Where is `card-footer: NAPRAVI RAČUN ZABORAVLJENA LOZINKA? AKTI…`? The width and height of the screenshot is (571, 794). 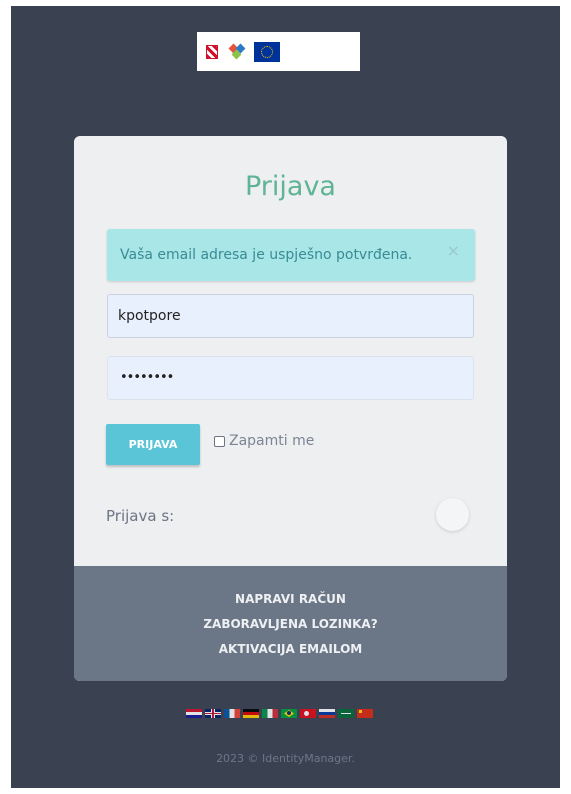 card-footer: NAPRAVI RAČUN ZABORAVLJENA LOZINKA? AKTI… is located at coordinates (290, 623).